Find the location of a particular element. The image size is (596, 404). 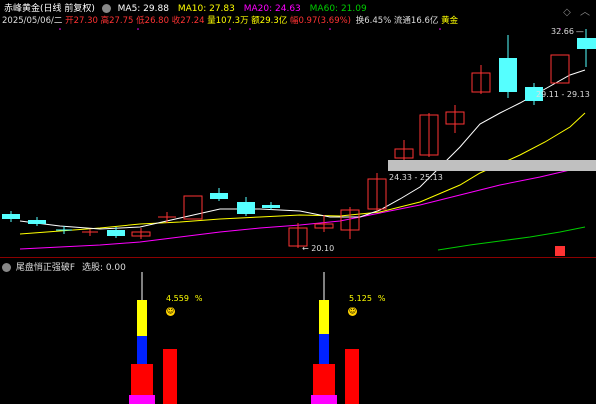

high-price-label: 32.66— is located at coordinates (567, 31).